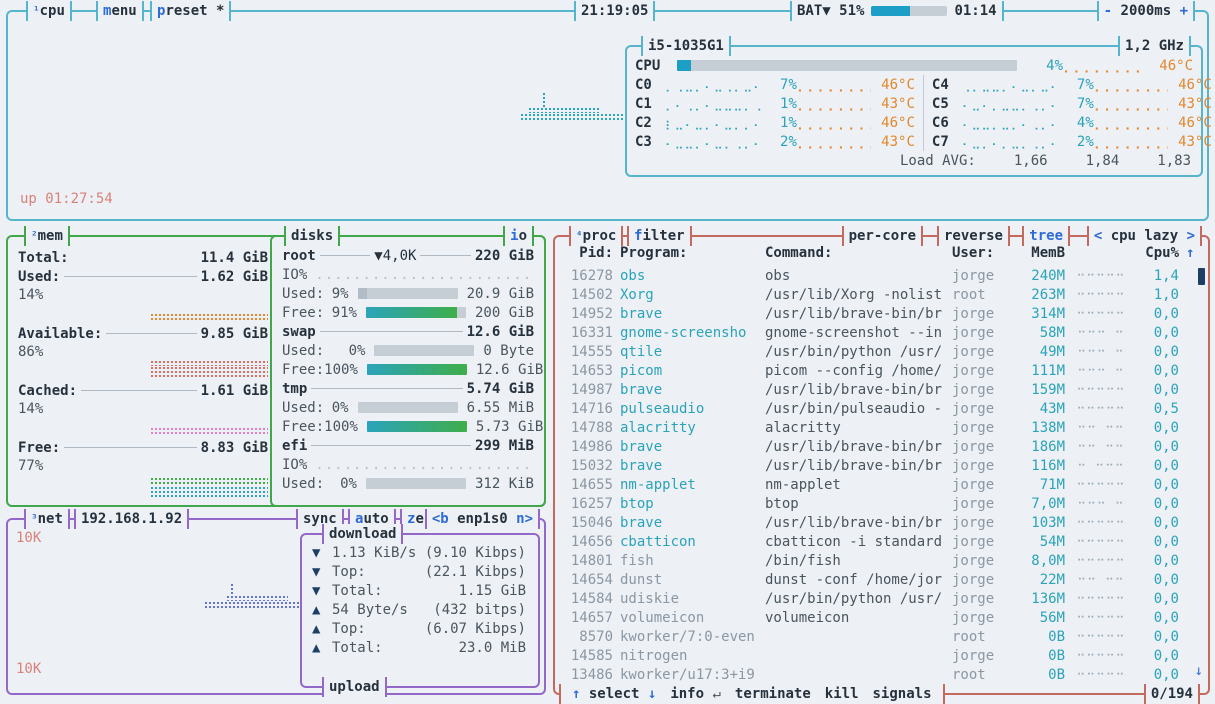 This screenshot has height=704, width=1215. I want to click on cpu-panel-title: ¹cpu, so click(49, 11).